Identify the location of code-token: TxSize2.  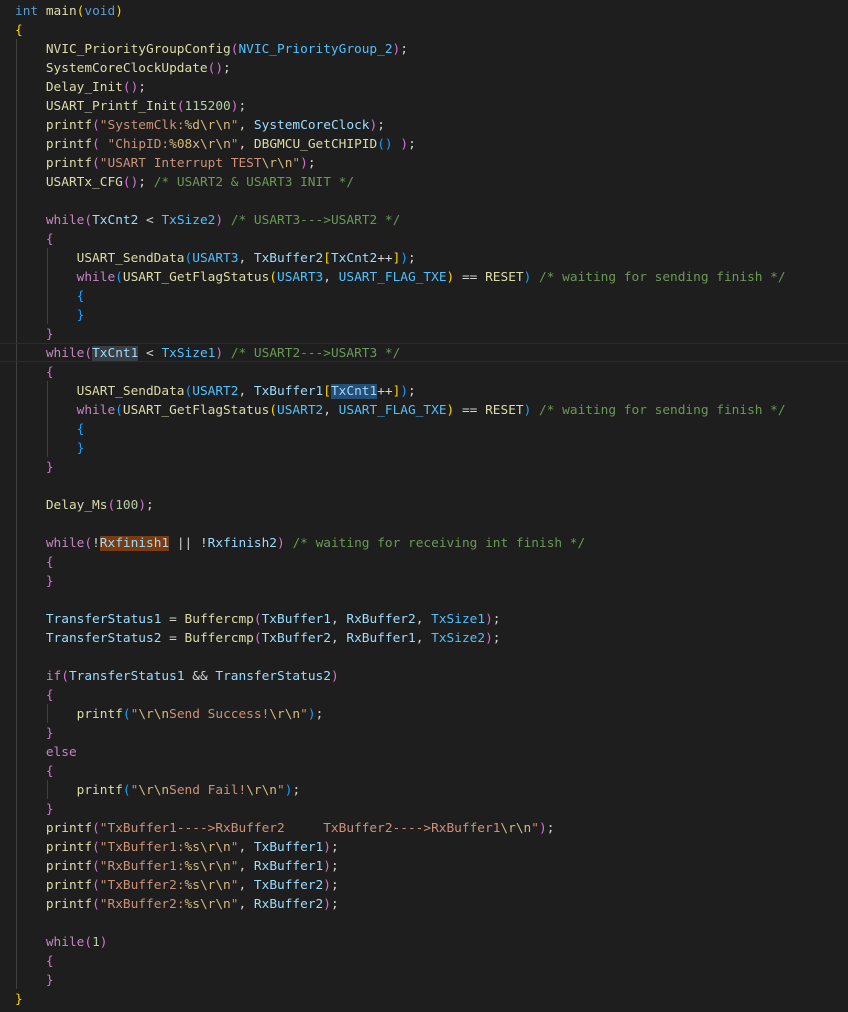
(188, 220).